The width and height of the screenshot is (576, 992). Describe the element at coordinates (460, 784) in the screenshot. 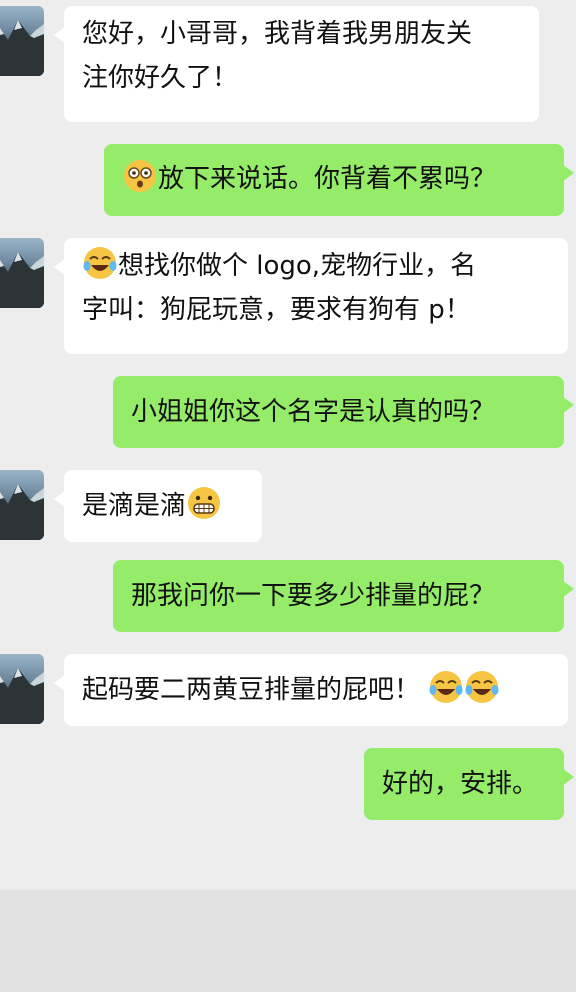

I see `message-text: 好的，安排。` at that location.